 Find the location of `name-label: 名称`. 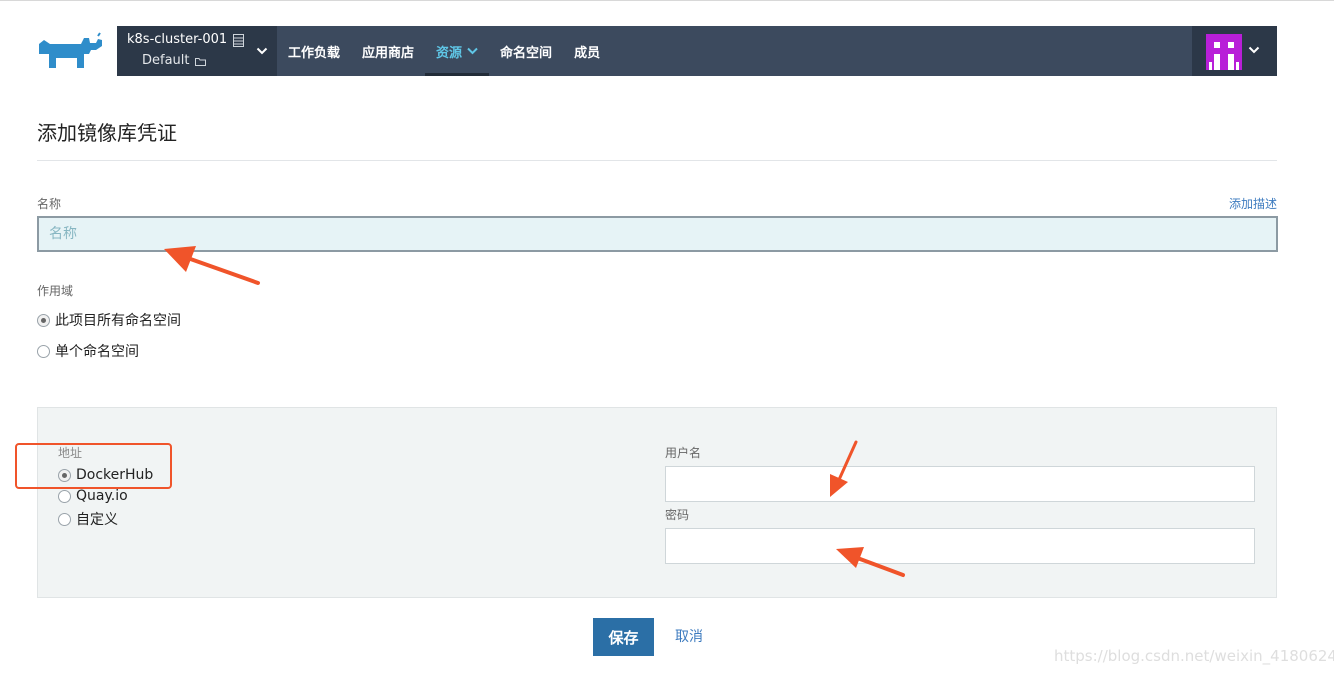

name-label: 名称 is located at coordinates (49, 204).